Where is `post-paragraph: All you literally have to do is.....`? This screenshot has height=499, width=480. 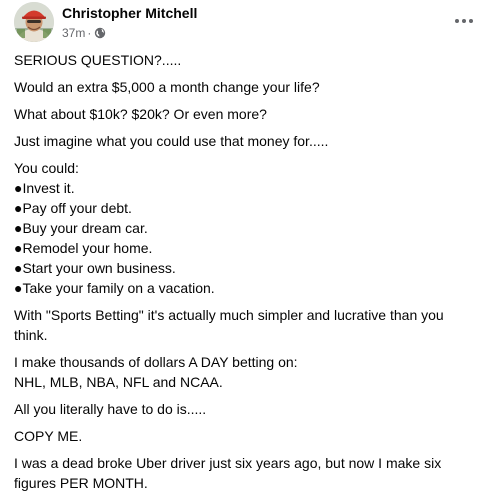
post-paragraph: All you literally have to do is..... is located at coordinates (245, 409).